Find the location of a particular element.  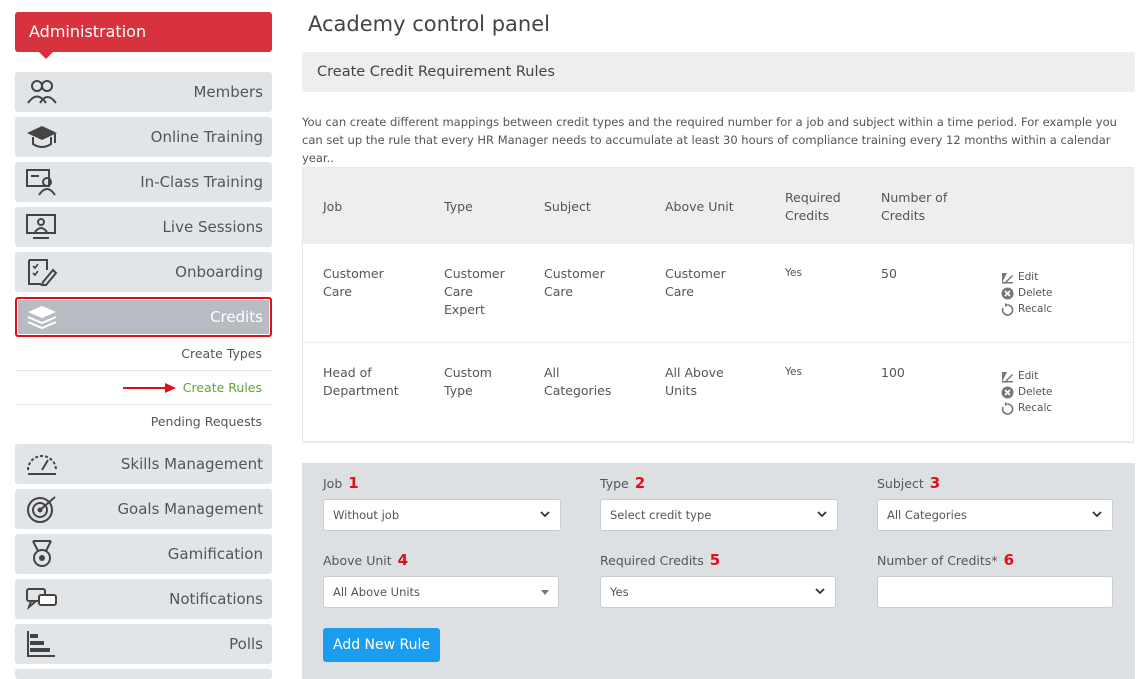

sidebar-item-label: Goals Management is located at coordinates (190, 509).